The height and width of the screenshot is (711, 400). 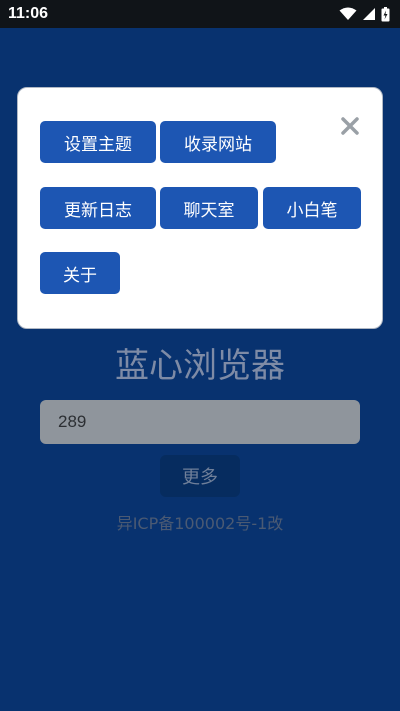 I want to click on set-theme-button: 设置主题, so click(x=98, y=142).